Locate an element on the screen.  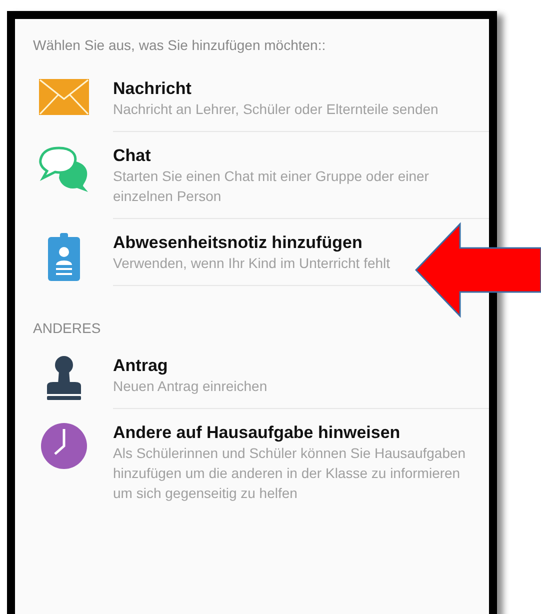
section-header: ANDERES is located at coordinates (67, 328).